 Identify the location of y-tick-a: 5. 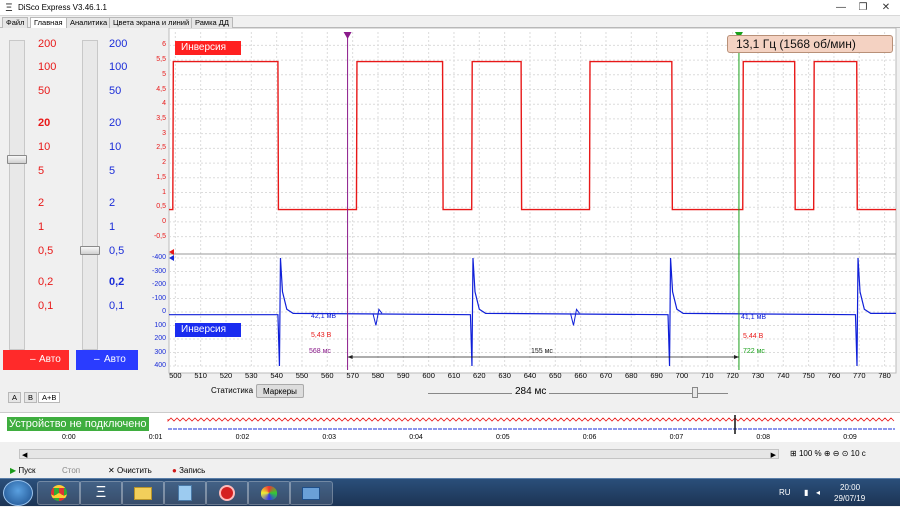
(164, 74).